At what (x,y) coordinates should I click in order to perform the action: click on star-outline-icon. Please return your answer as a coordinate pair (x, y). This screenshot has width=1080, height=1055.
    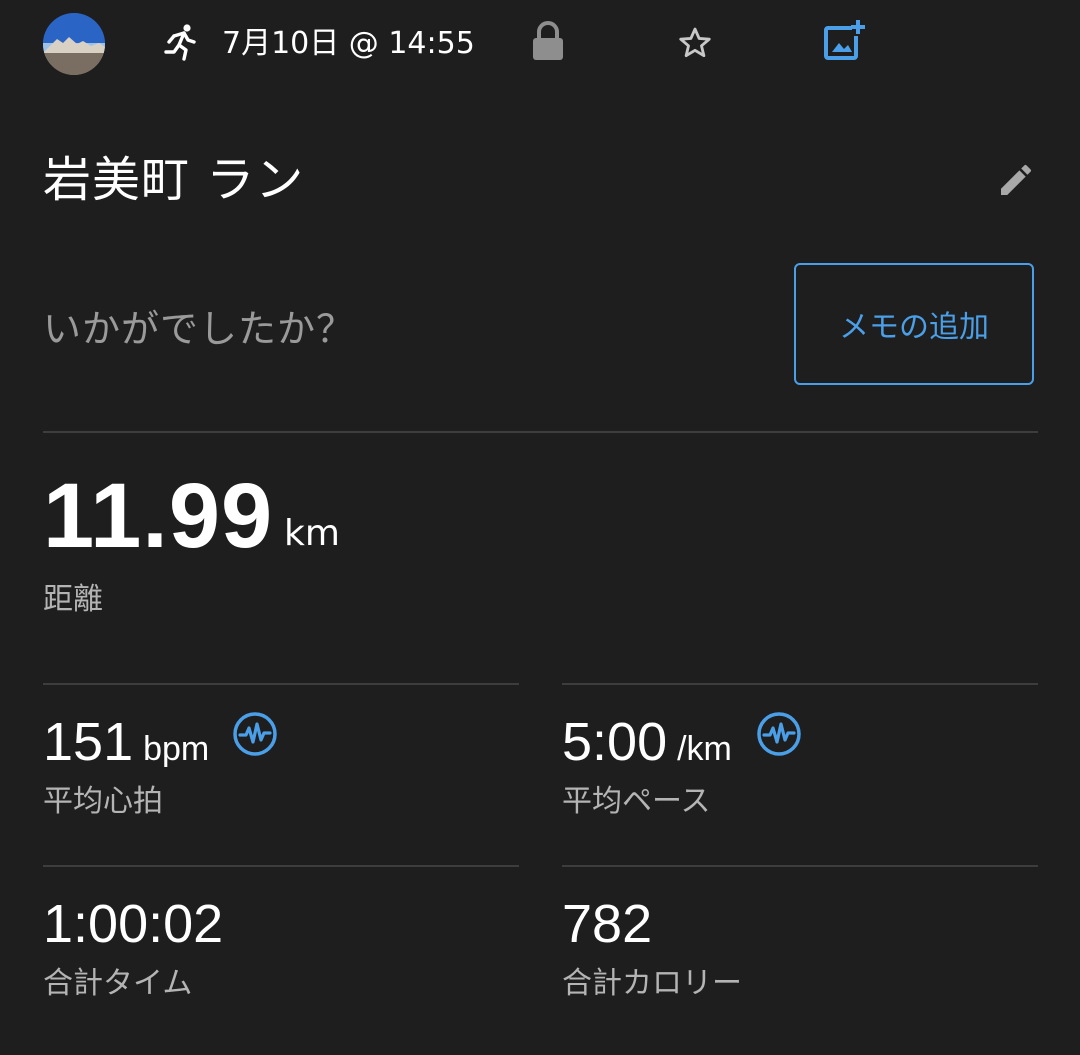
    Looking at the image, I should click on (695, 43).